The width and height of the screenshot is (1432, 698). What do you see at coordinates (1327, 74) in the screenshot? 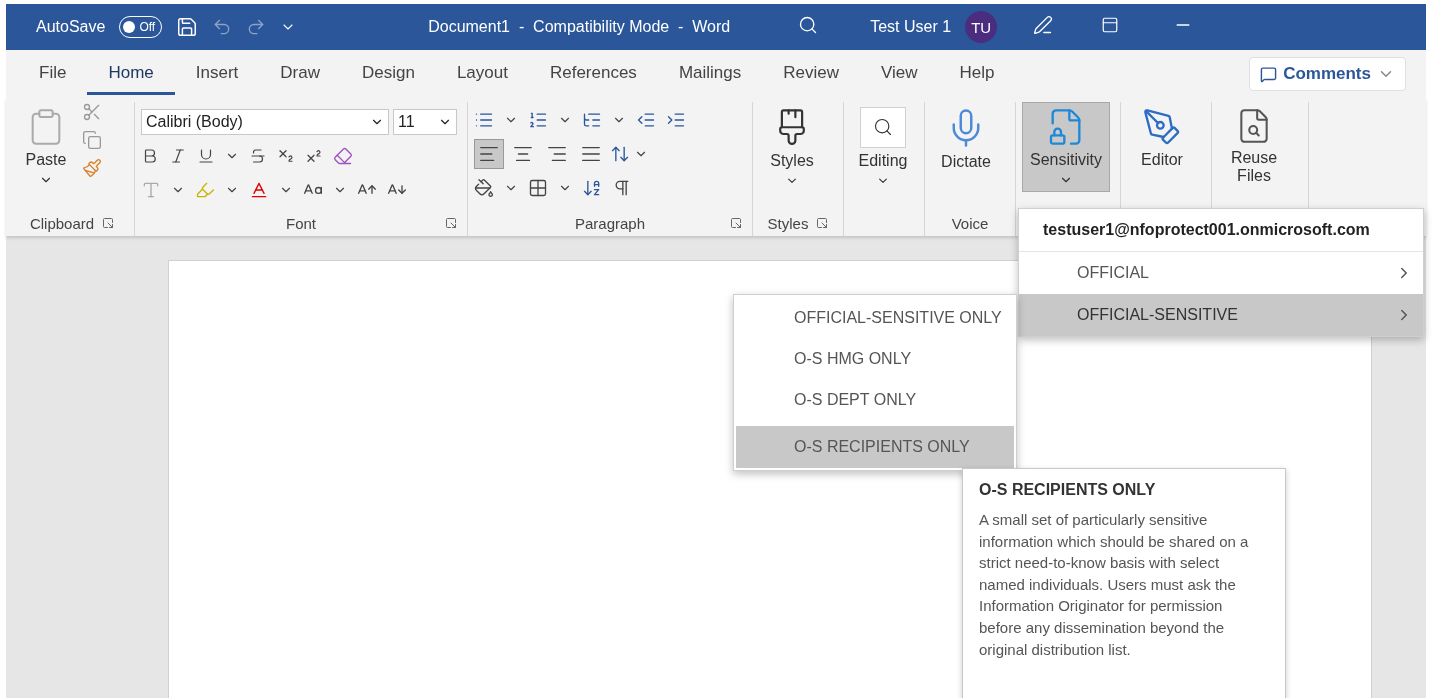
I see `comments-button: Comments` at bounding box center [1327, 74].